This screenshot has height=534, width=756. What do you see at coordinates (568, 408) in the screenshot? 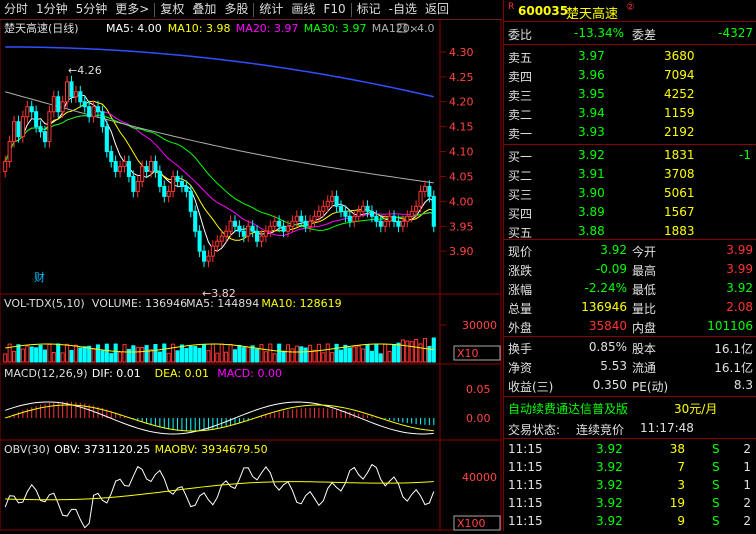
I see `promo-text: 自动续费通达信普及版` at bounding box center [568, 408].